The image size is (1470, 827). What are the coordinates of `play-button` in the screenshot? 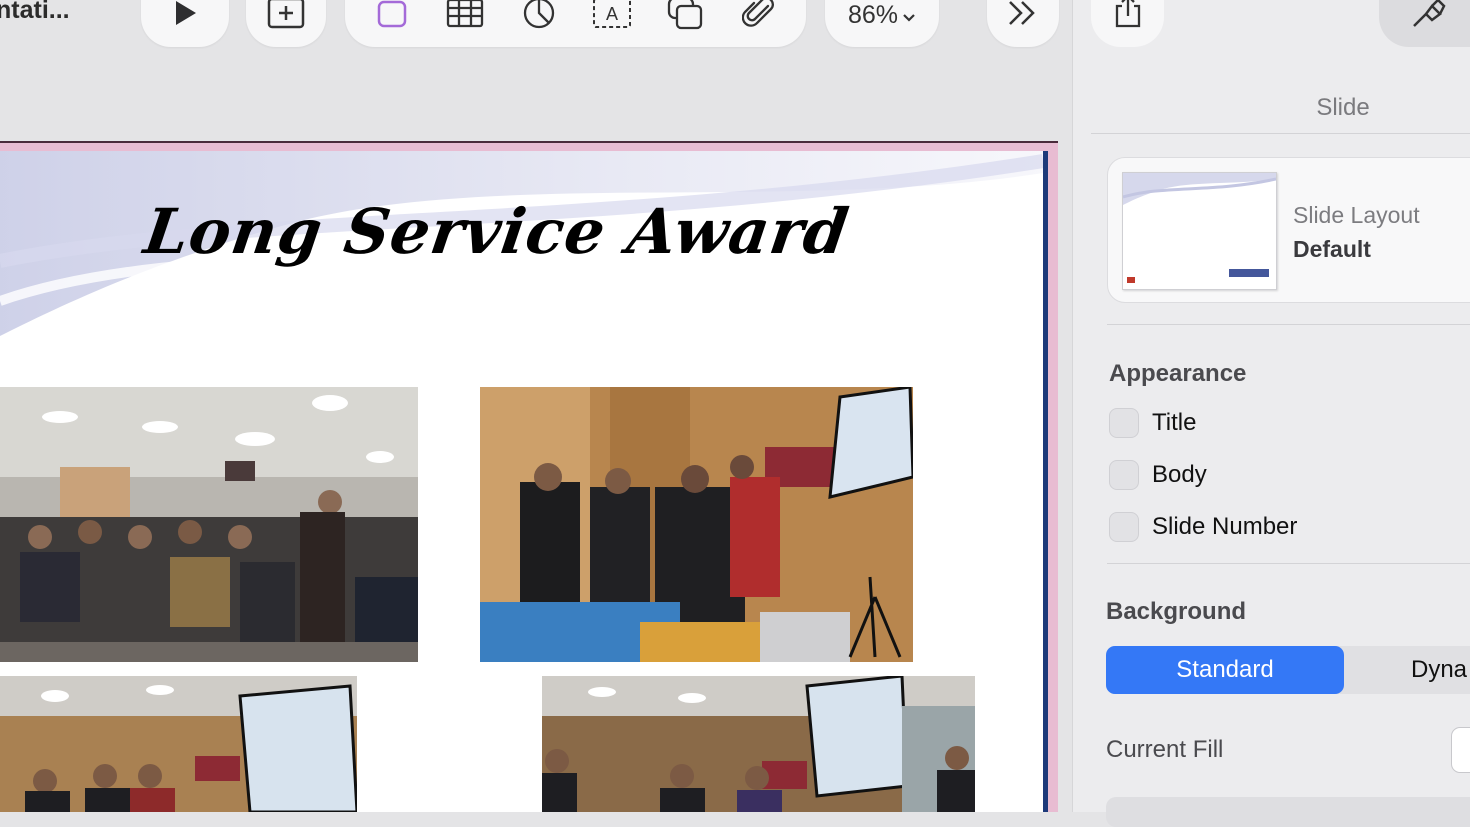 It's located at (185, 23).